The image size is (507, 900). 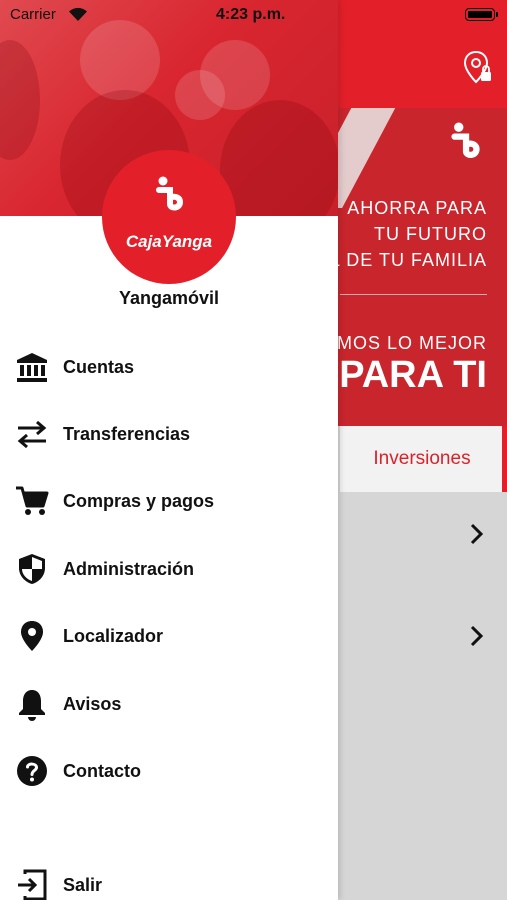 I want to click on menu-item-compras-y-pagos: Compras y pagos, so click(x=169, y=501).